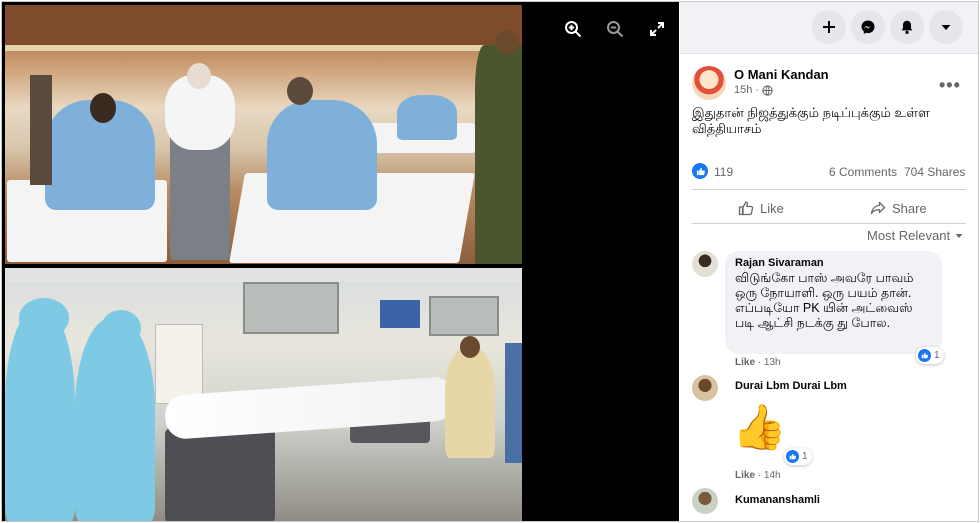 The image size is (980, 523). I want to click on messenger-button, so click(868, 27).